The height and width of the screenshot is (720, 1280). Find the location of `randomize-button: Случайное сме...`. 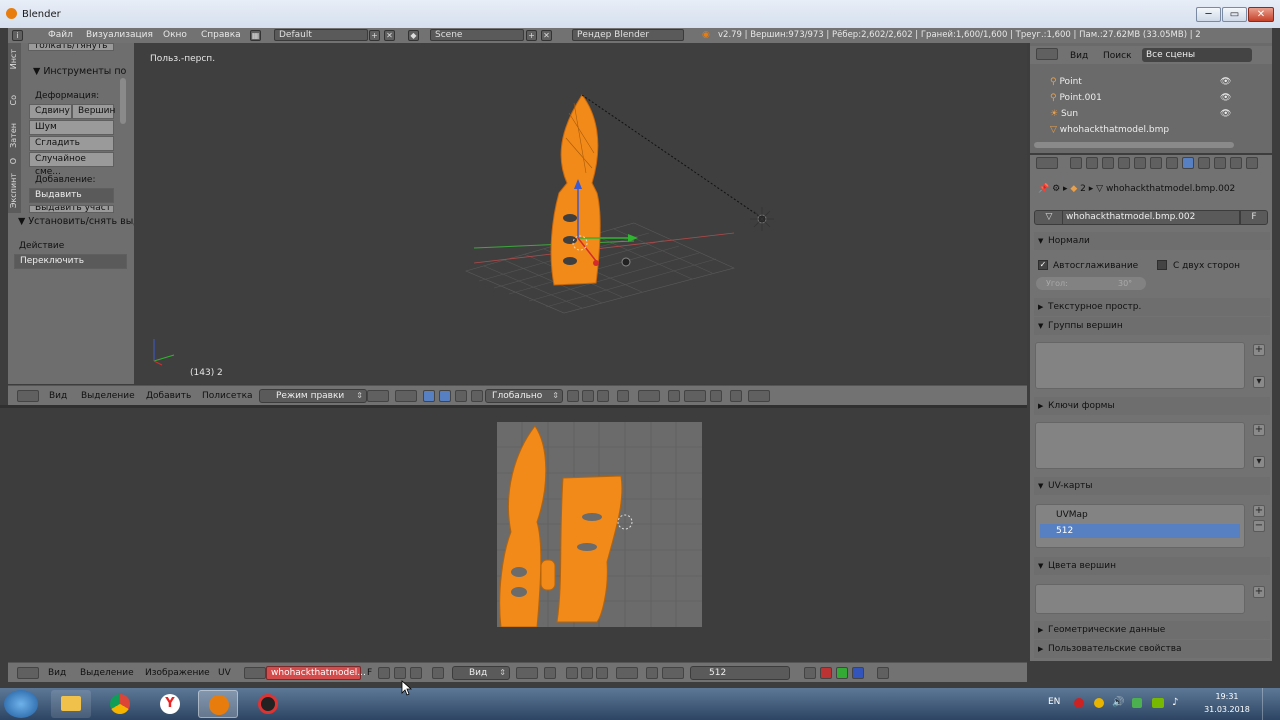

randomize-button: Случайное сме... is located at coordinates (71, 164).